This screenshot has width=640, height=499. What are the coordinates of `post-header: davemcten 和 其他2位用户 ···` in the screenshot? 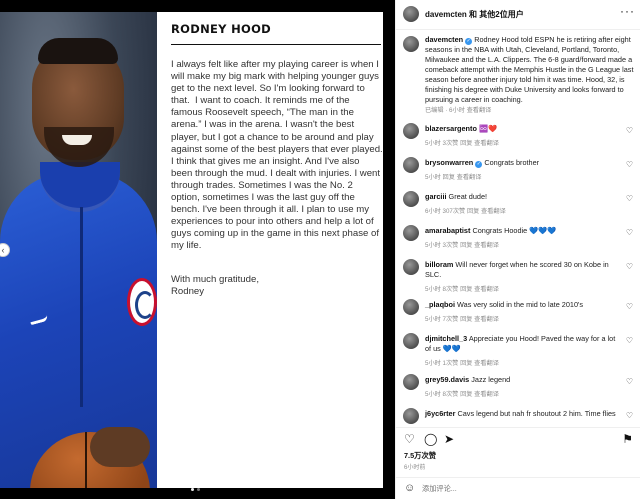 It's located at (518, 15).